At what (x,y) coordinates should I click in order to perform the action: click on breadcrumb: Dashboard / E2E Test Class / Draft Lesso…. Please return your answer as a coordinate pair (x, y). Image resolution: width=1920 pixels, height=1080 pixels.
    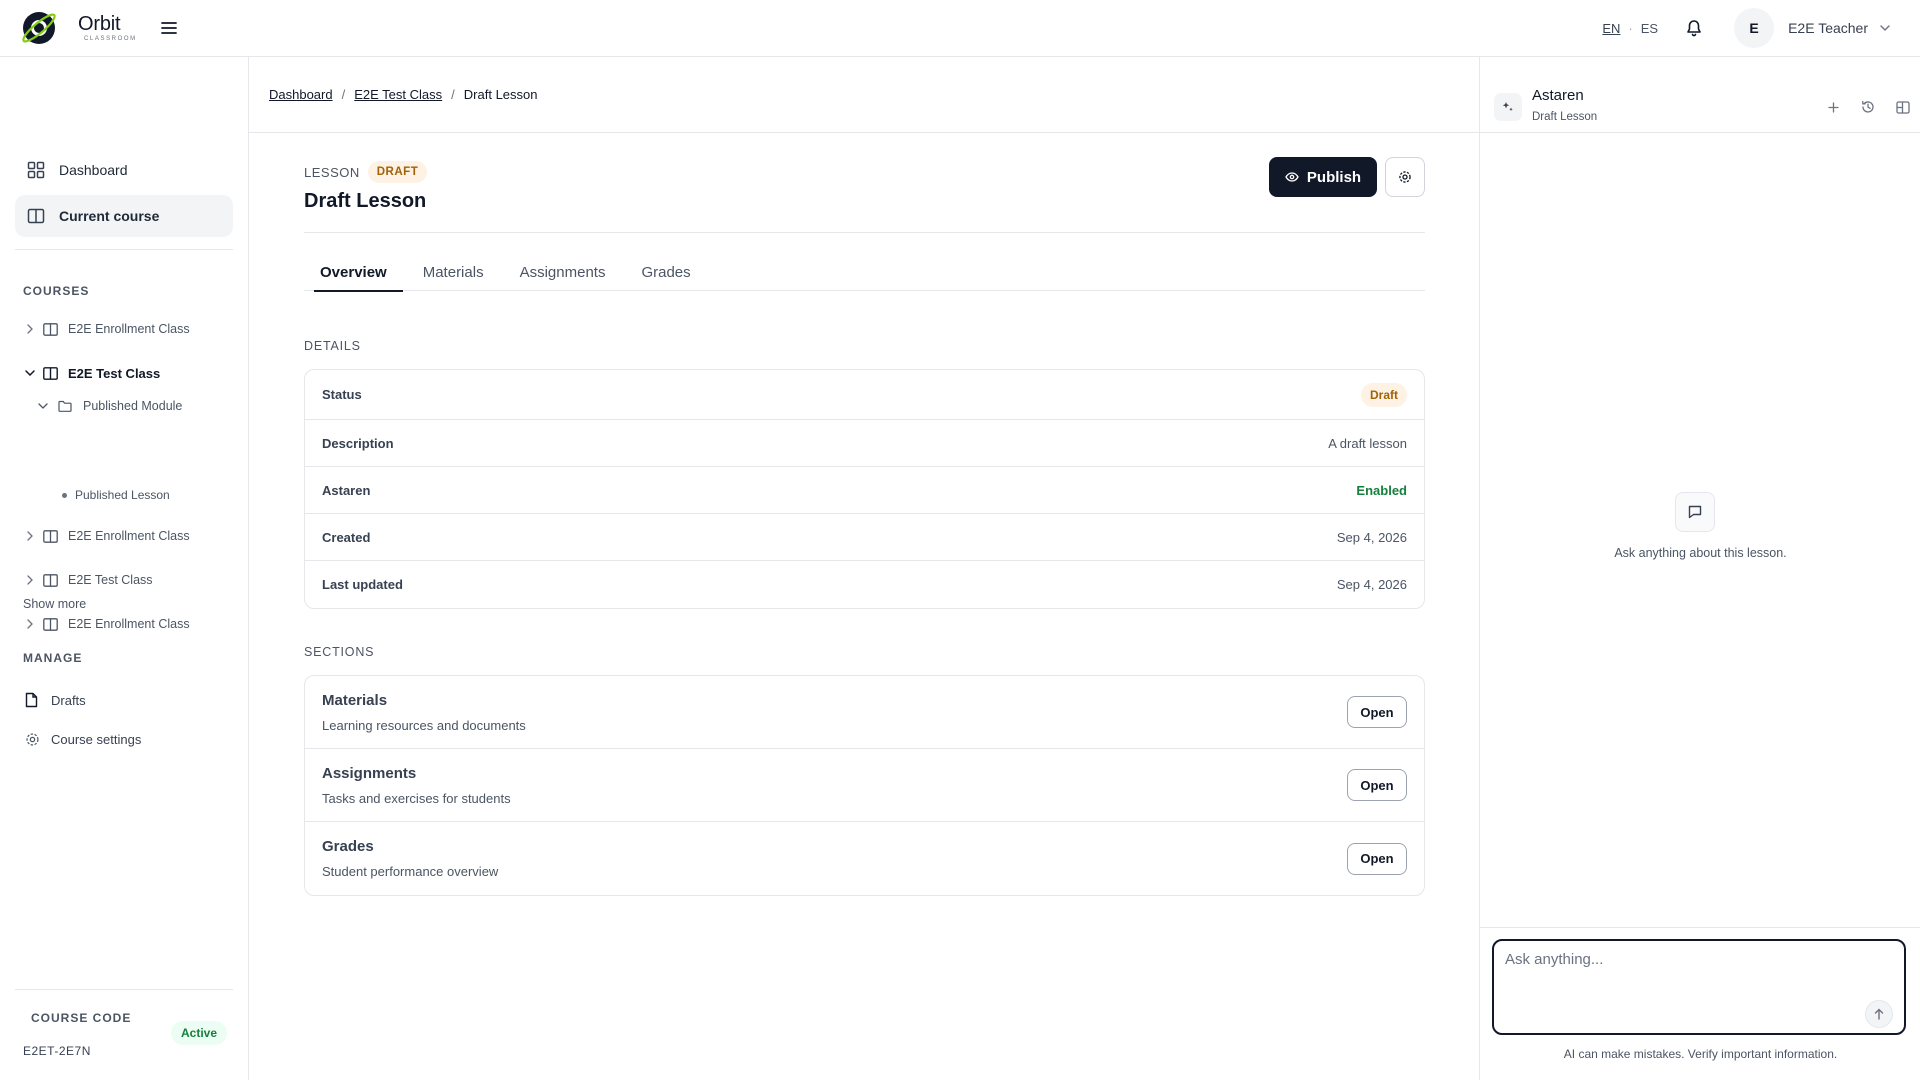
    Looking at the image, I should click on (864, 95).